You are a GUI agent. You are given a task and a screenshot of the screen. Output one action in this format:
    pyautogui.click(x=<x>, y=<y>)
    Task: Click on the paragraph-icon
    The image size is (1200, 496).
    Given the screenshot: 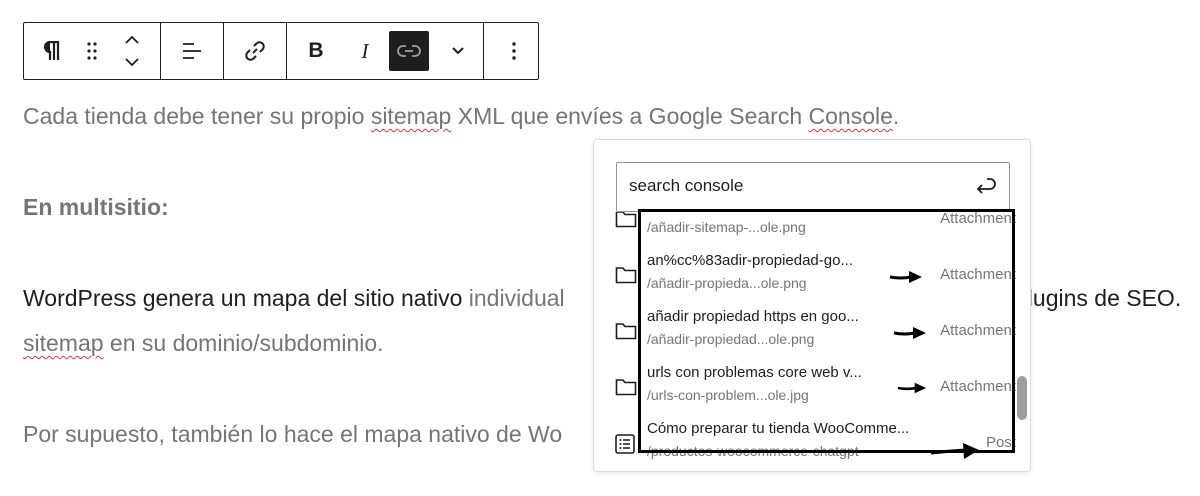 What is the action you would take?
    pyautogui.click(x=51, y=50)
    